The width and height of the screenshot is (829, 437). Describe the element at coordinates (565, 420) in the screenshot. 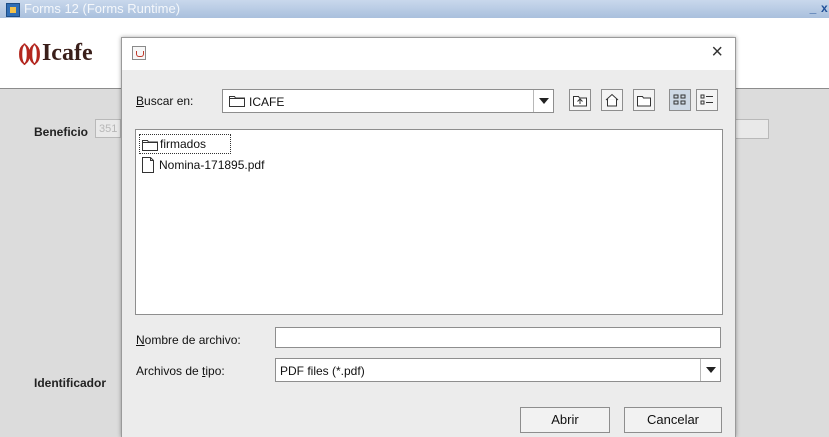

I see `open-button: Abrir` at that location.